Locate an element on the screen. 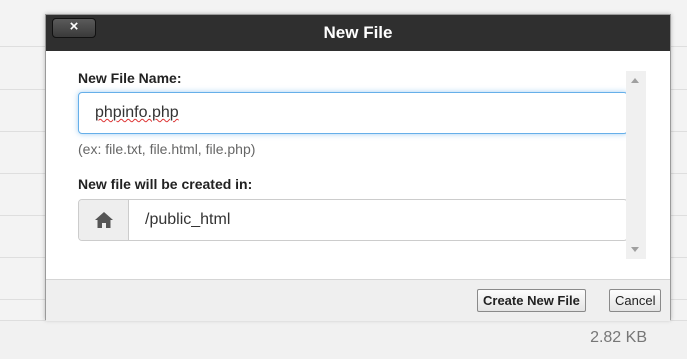  close-icon: × is located at coordinates (74, 26).